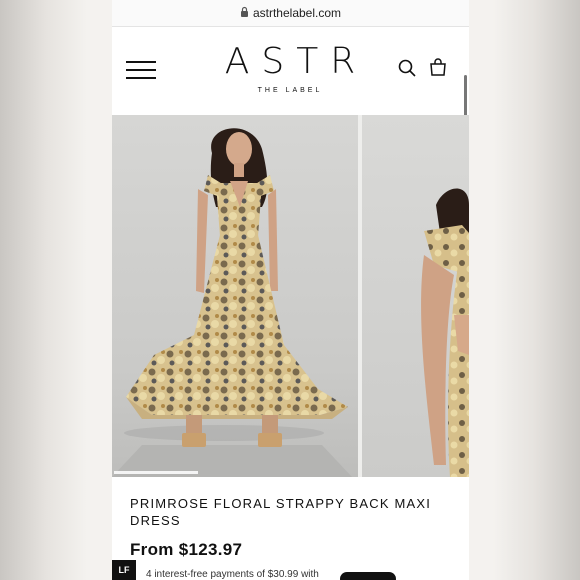 The height and width of the screenshot is (580, 580). I want to click on gallery-progress-indicator, so click(156, 472).